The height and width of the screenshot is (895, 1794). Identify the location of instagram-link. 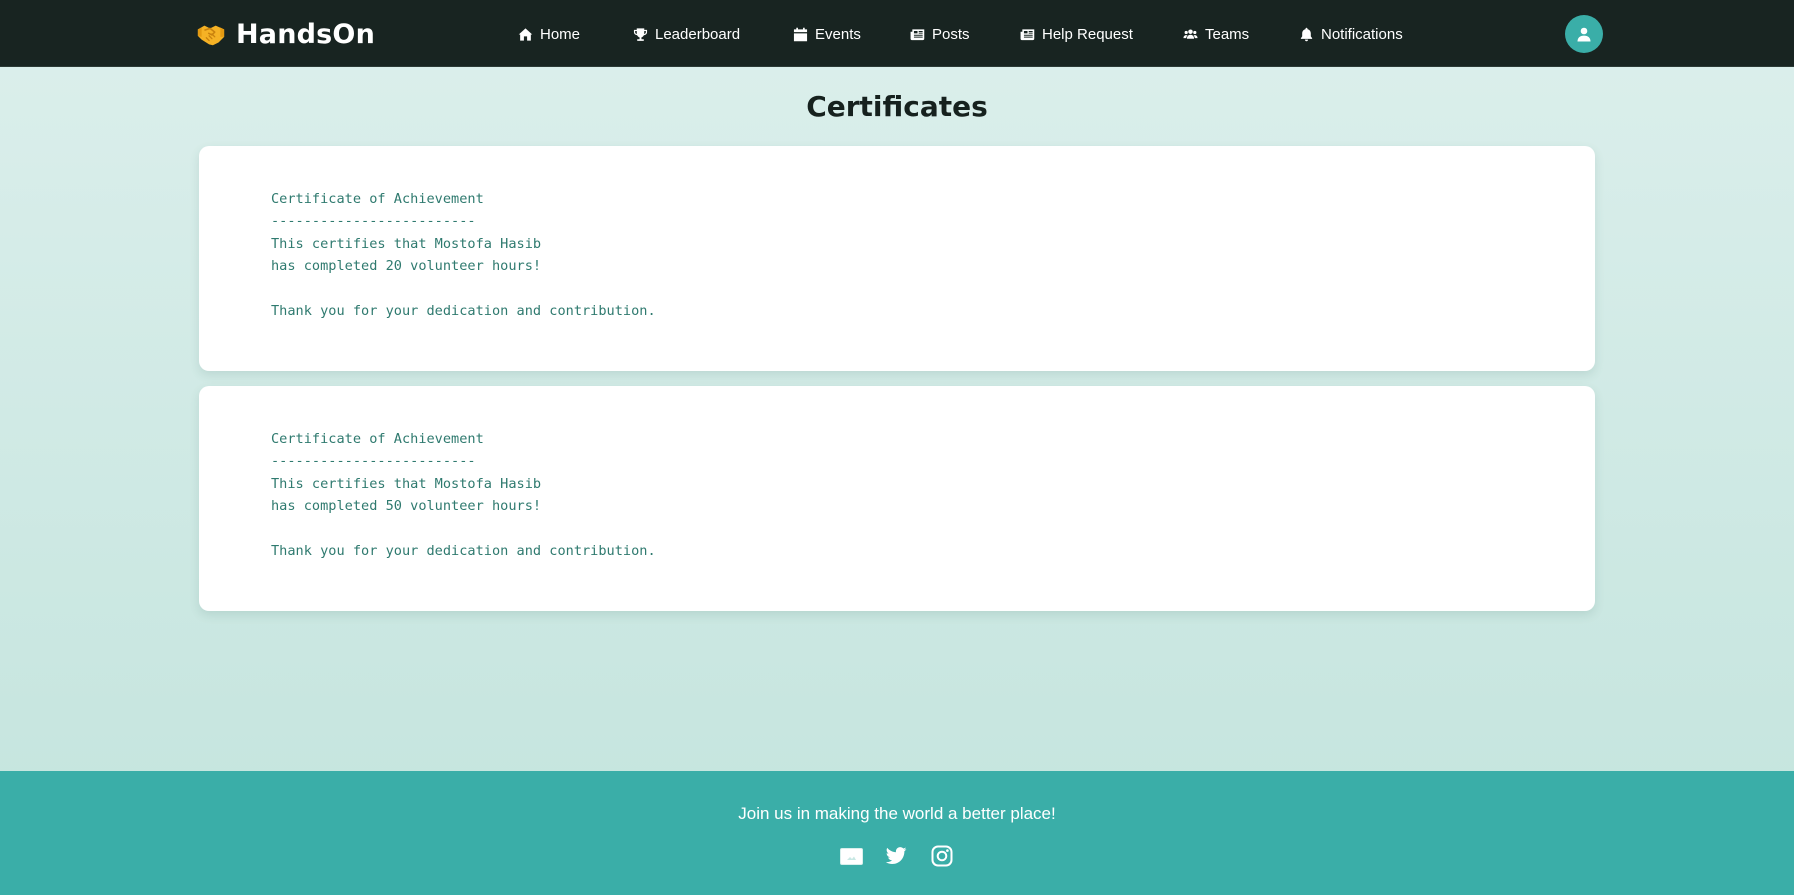
(942, 856).